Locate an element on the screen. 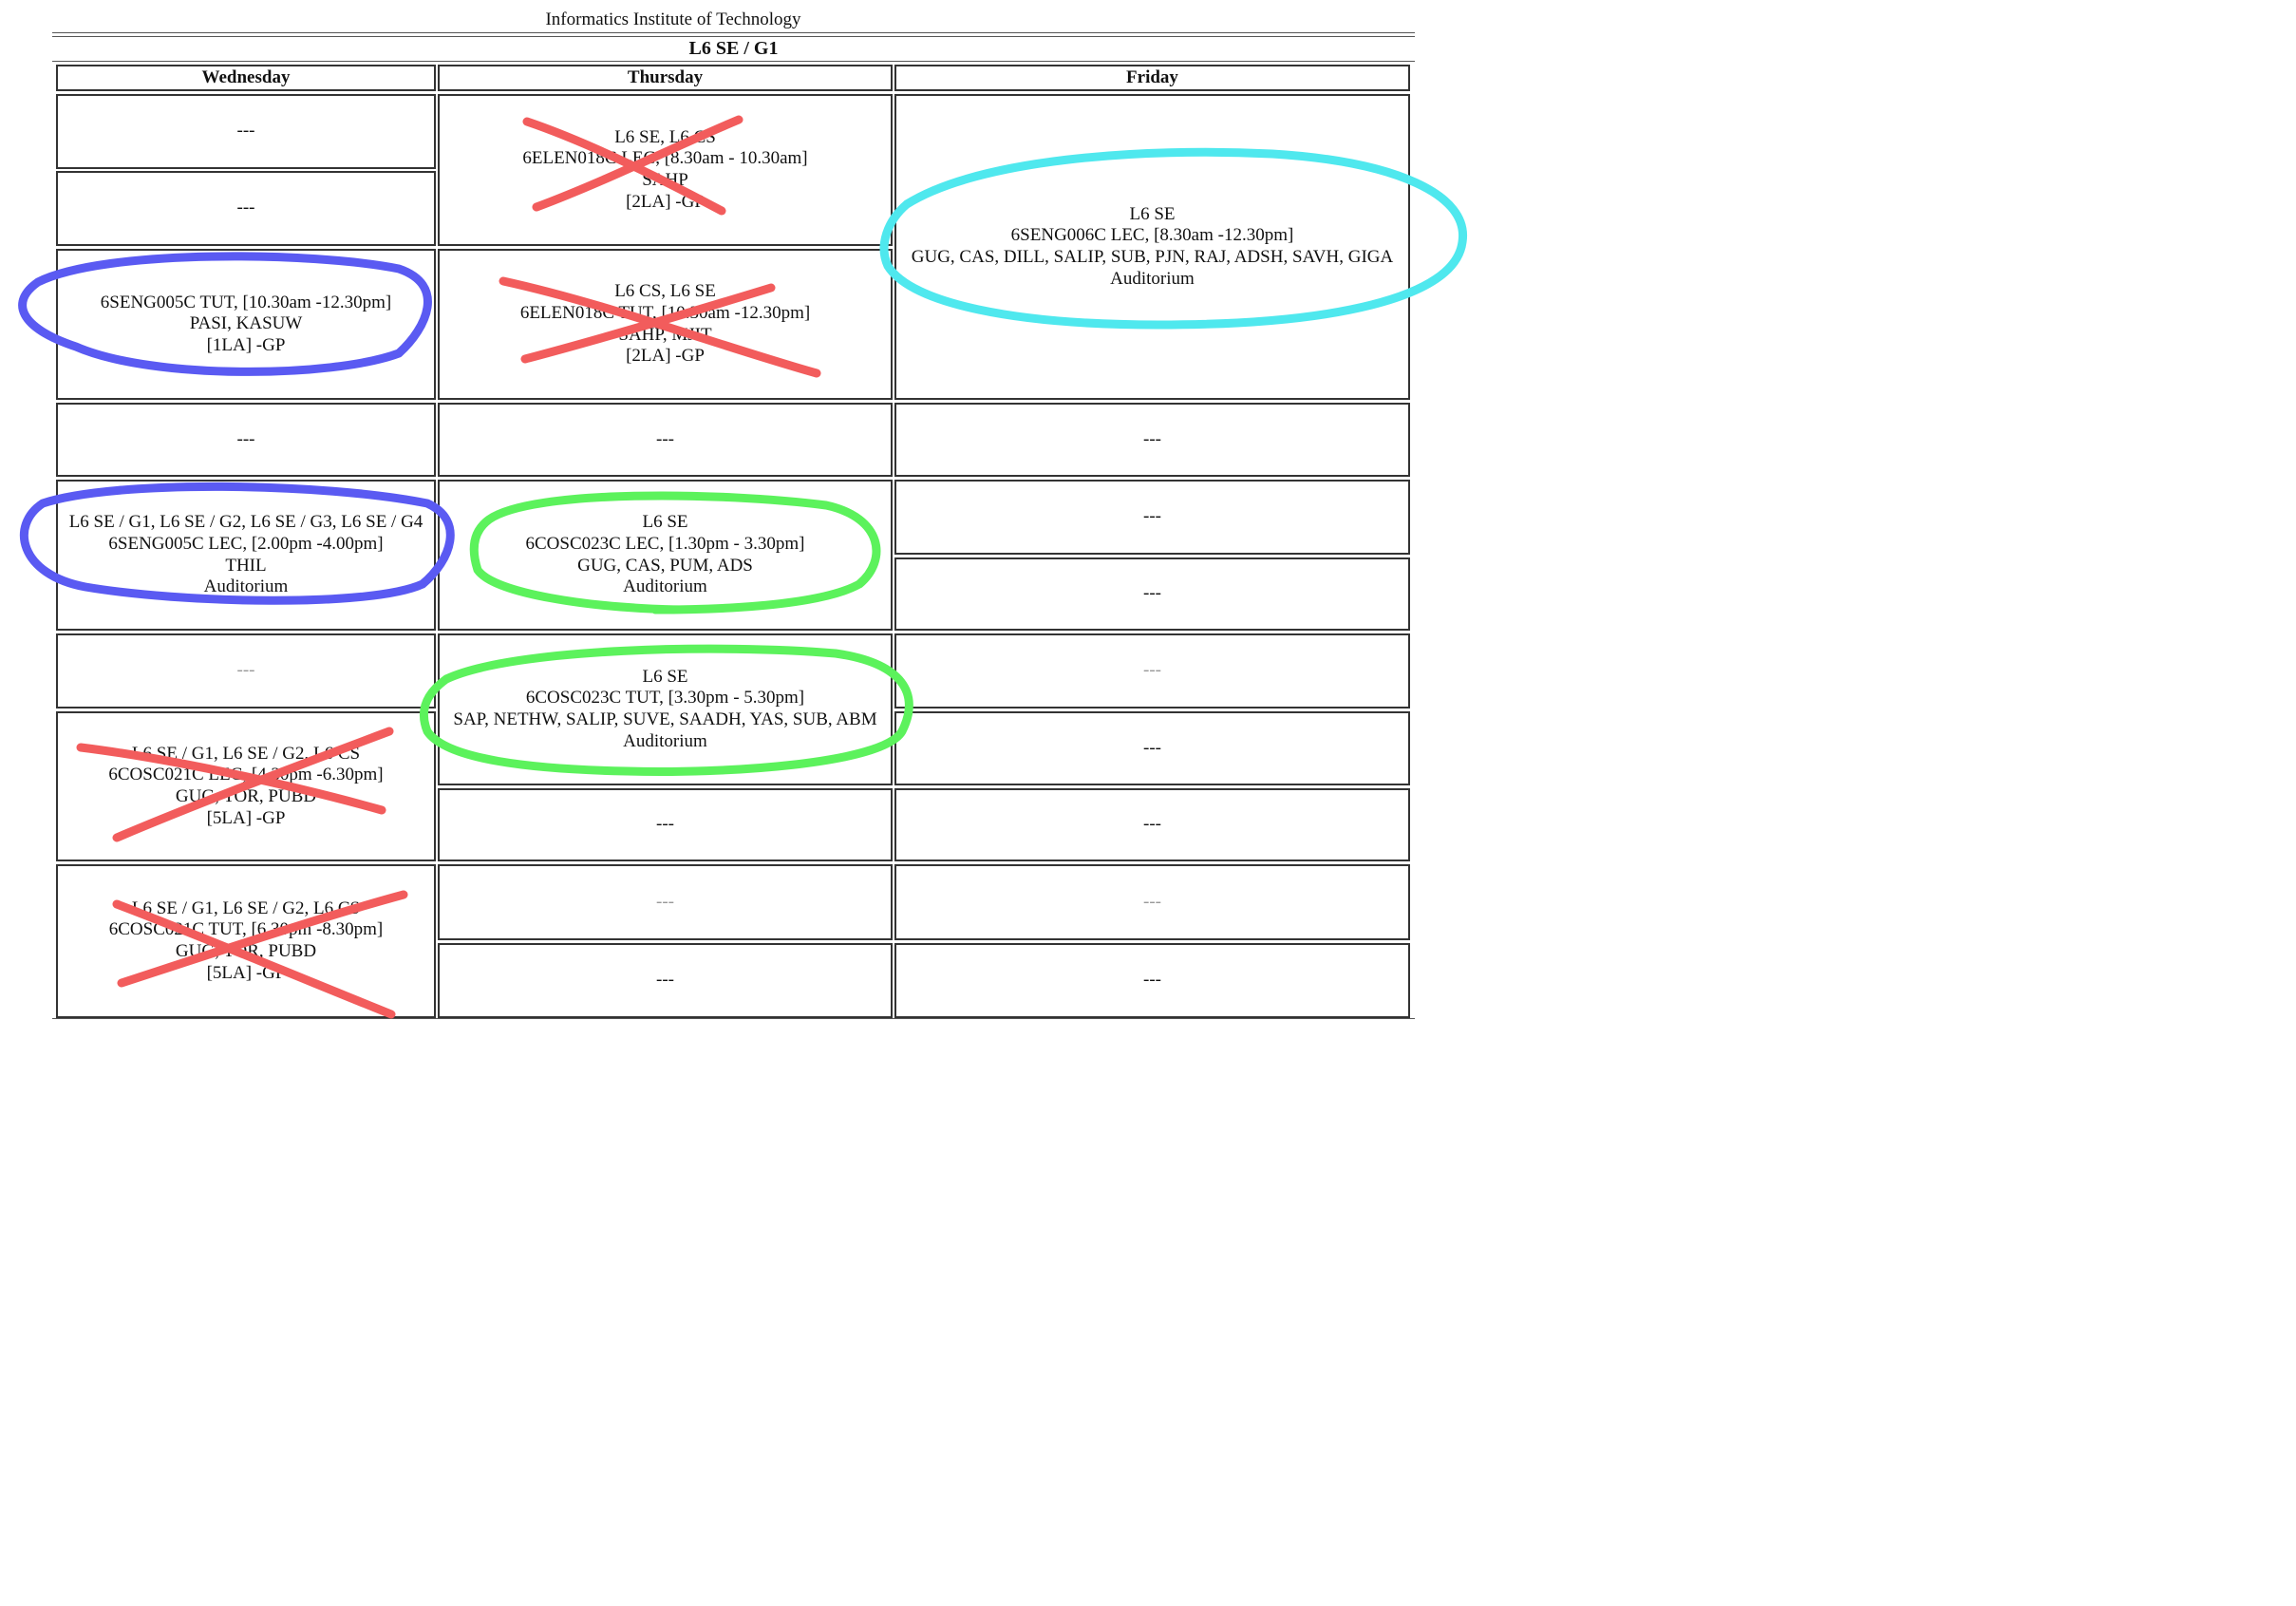 This screenshot has height=1606, width=2296. wed-slot-2: --- is located at coordinates (246, 208).